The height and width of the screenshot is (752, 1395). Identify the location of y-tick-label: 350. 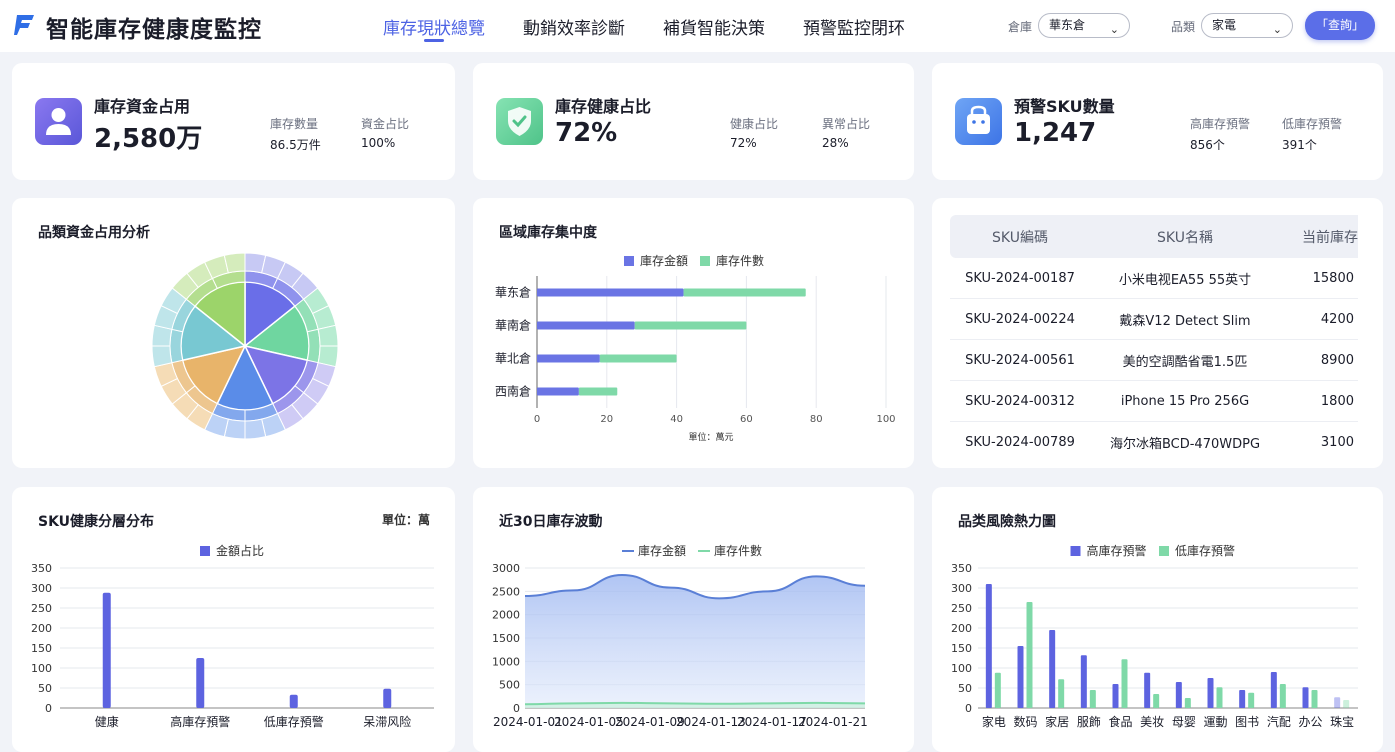
(41, 568).